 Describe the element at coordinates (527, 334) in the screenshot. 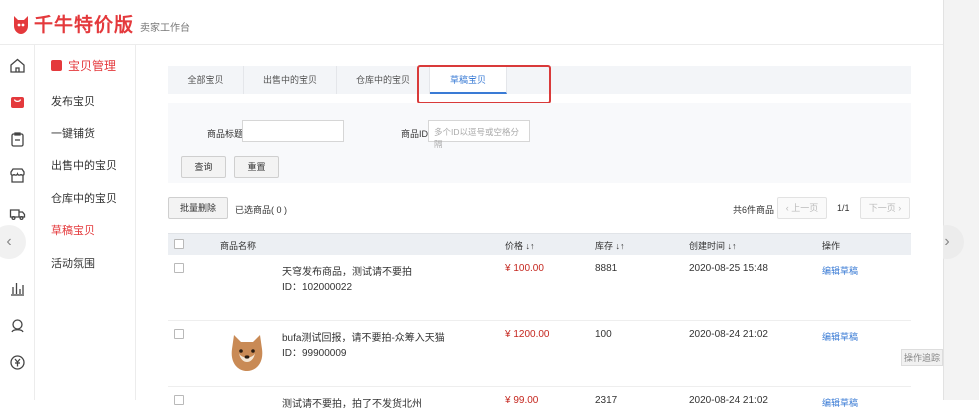

I see `product-price: ¥ 1200.00` at that location.